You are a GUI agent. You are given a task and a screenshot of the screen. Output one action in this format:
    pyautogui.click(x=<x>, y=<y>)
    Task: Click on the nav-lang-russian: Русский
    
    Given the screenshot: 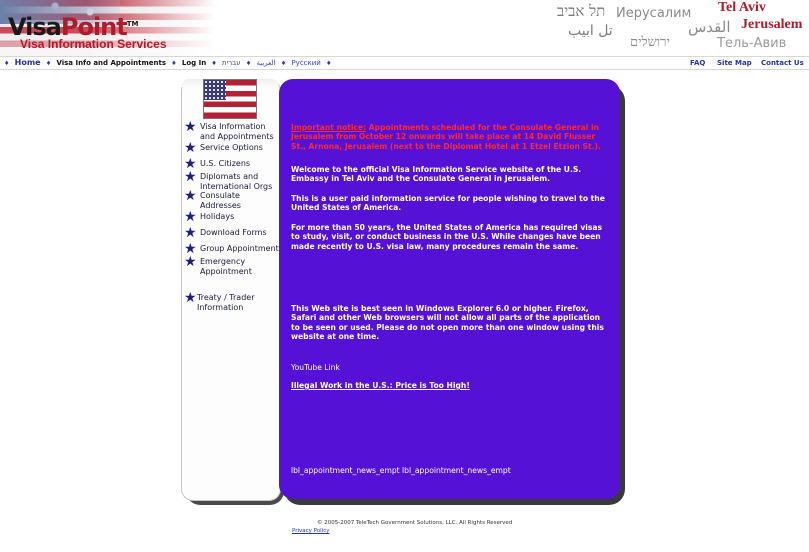 What is the action you would take?
    pyautogui.click(x=305, y=63)
    